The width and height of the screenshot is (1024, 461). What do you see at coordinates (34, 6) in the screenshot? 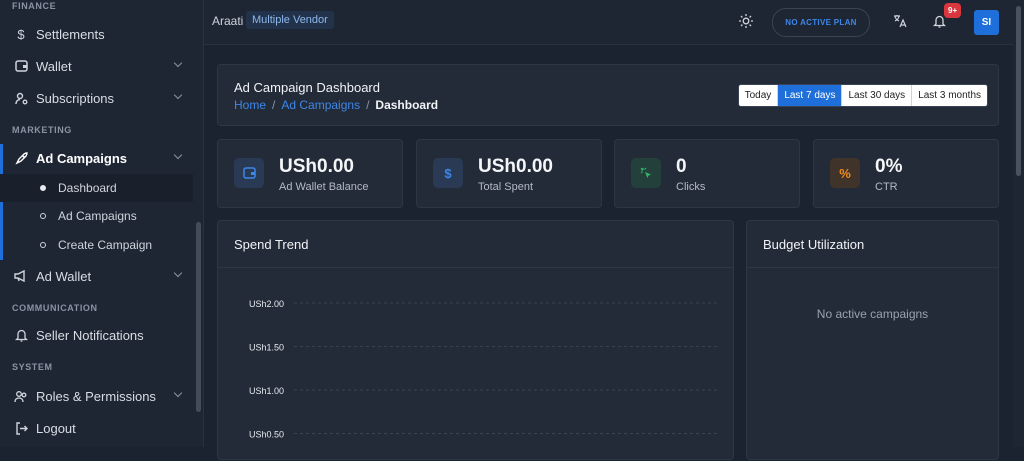
I see `section-finance: FINANCE` at bounding box center [34, 6].